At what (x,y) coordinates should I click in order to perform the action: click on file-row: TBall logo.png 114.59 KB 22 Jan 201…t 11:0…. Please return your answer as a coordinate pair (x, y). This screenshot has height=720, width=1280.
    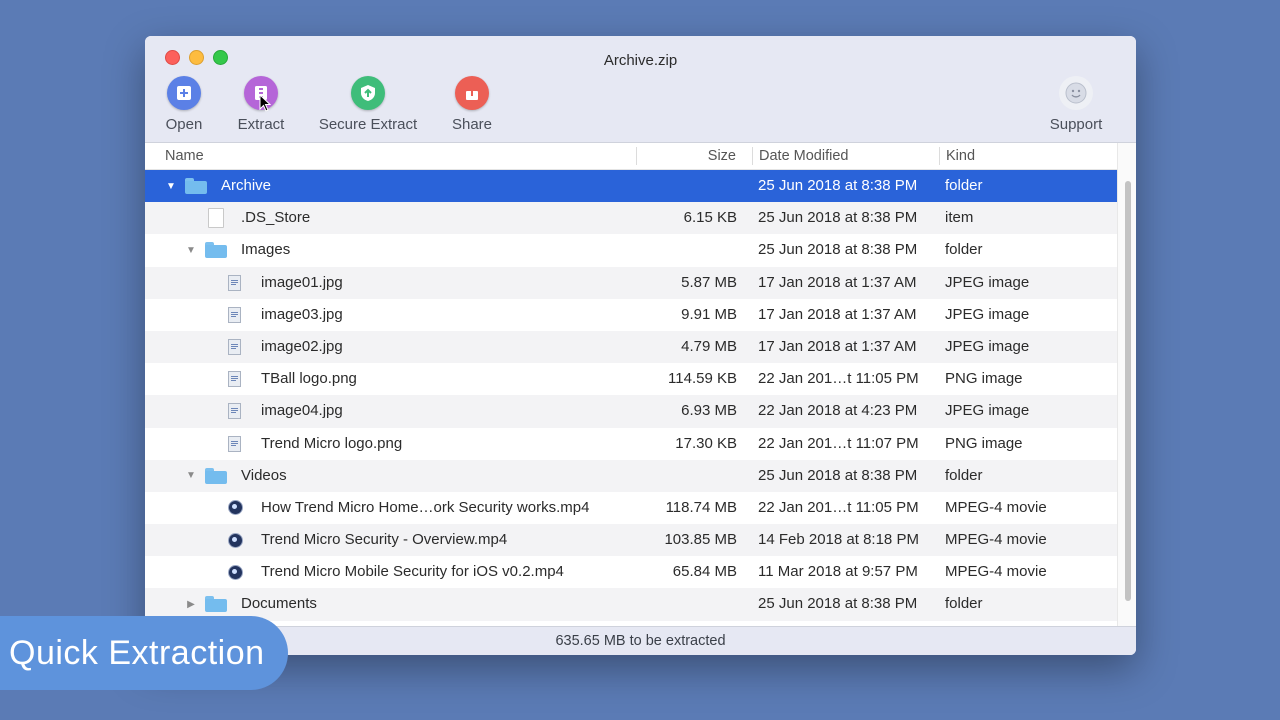
    Looking at the image, I should click on (631, 379).